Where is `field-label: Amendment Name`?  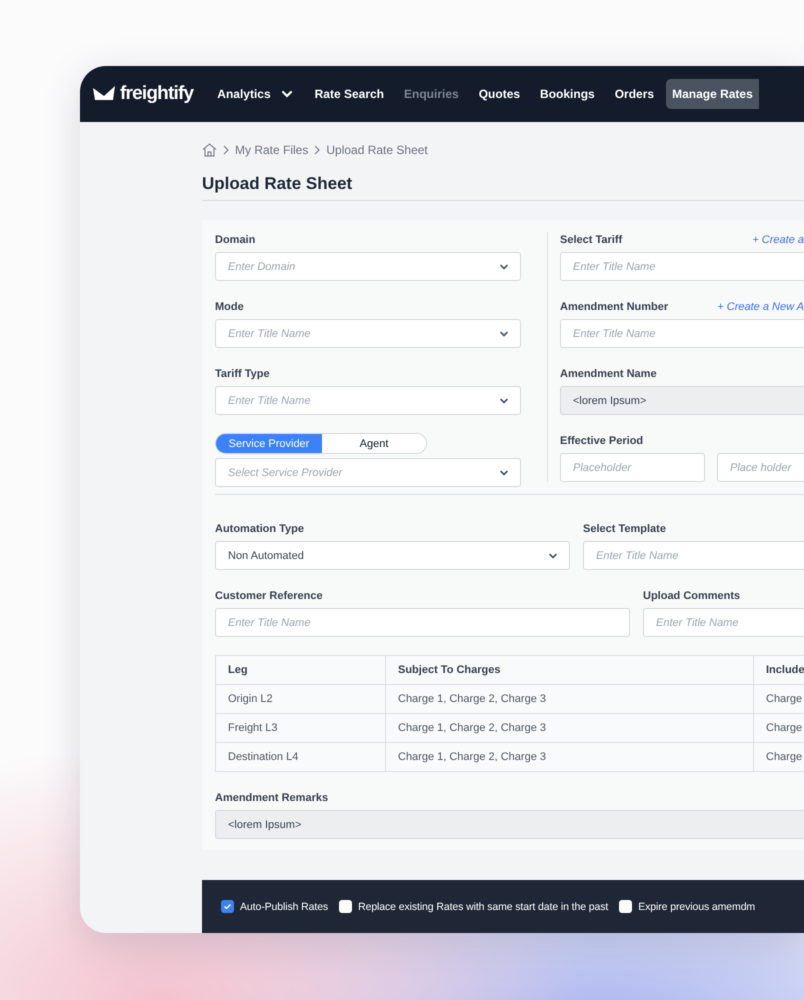 field-label: Amendment Name is located at coordinates (608, 374).